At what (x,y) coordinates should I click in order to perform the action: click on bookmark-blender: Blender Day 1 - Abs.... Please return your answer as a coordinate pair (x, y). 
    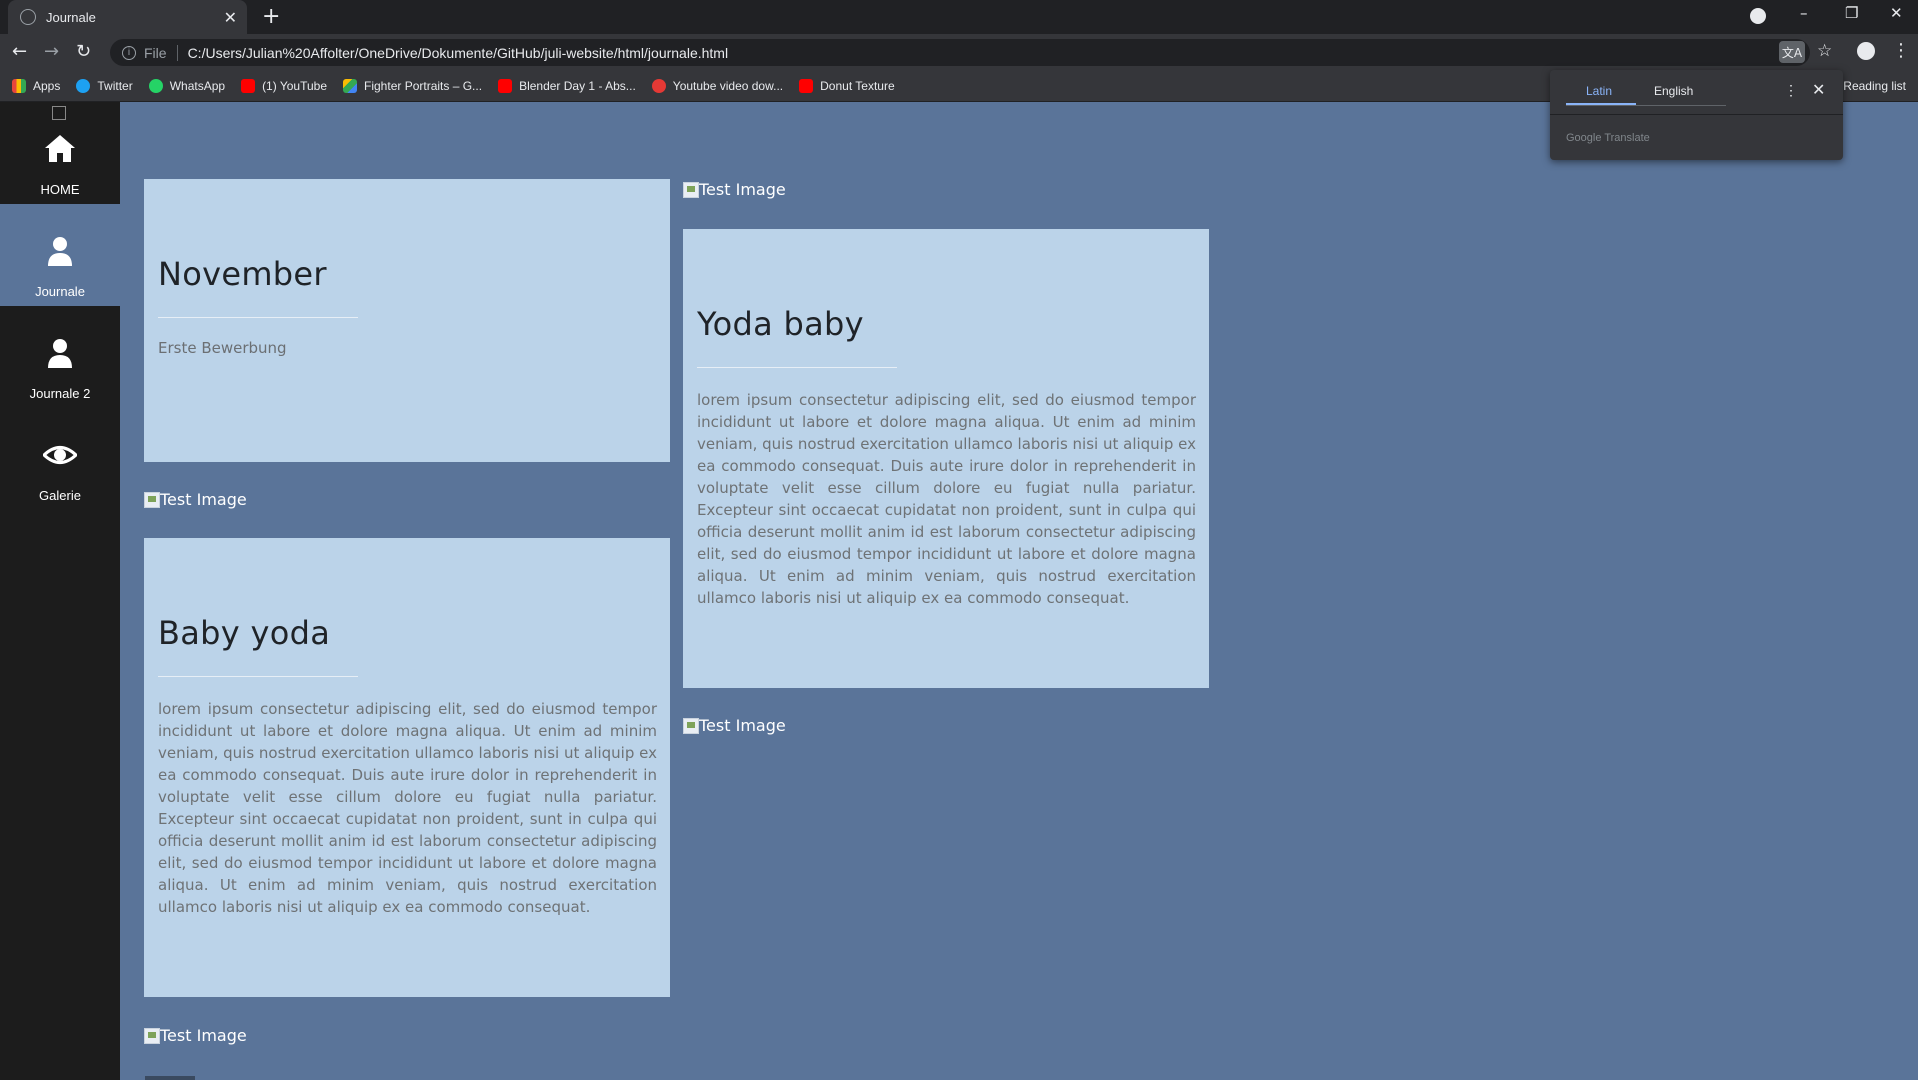
    Looking at the image, I should click on (567, 85).